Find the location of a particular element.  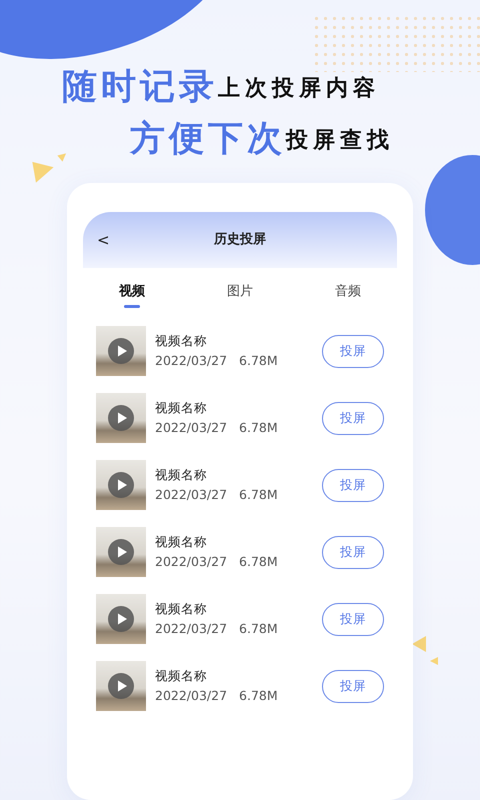

tab: 视频 is located at coordinates (132, 295).